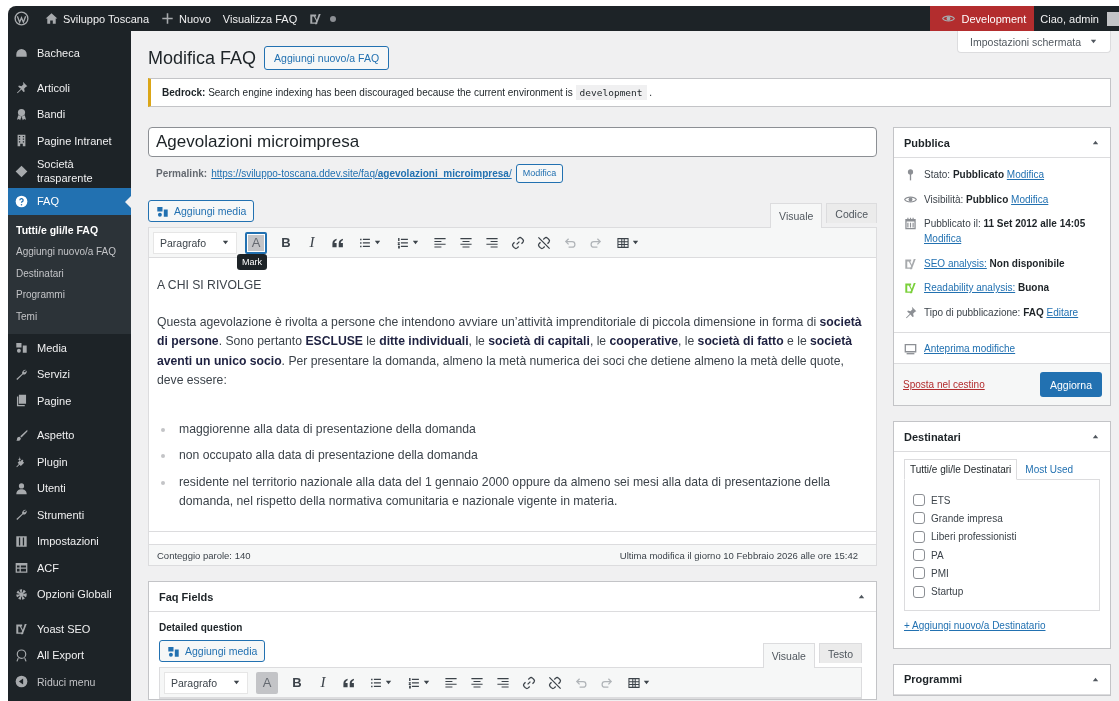 This screenshot has width=1119, height=701. What do you see at coordinates (961, 469) in the screenshot?
I see `category-tab: Tutti/e gli/le Destinatari` at bounding box center [961, 469].